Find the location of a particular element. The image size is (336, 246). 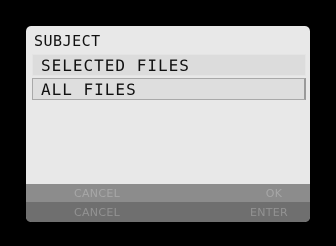

cancel-softkey-top: CANCEL is located at coordinates (97, 193).